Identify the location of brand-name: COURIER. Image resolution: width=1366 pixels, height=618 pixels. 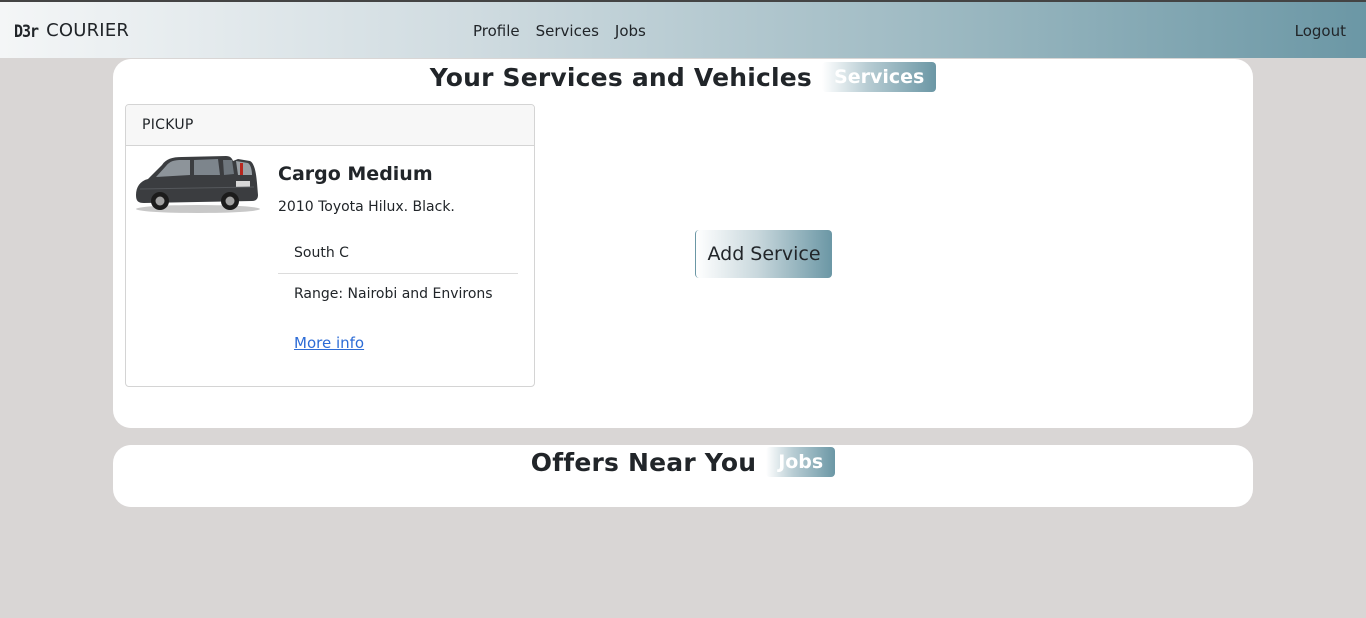
(88, 30).